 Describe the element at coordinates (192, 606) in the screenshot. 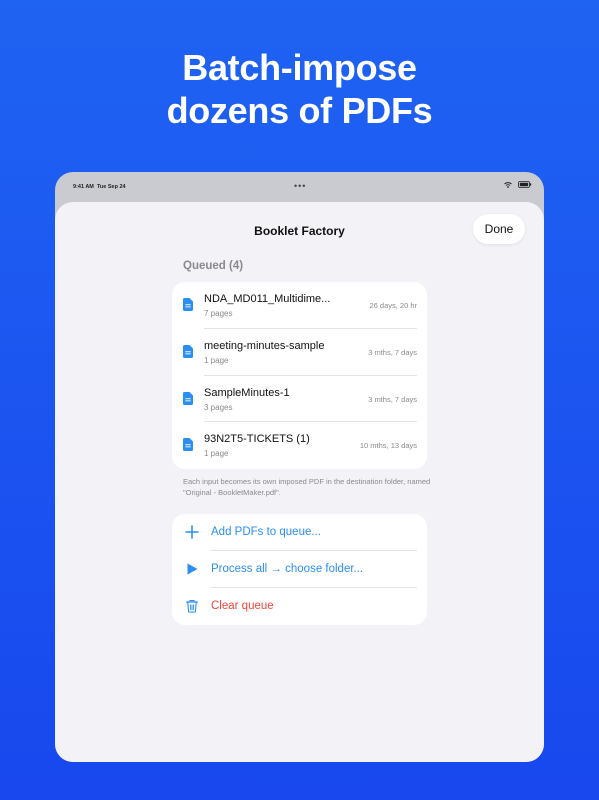

I see `trash-icon` at that location.